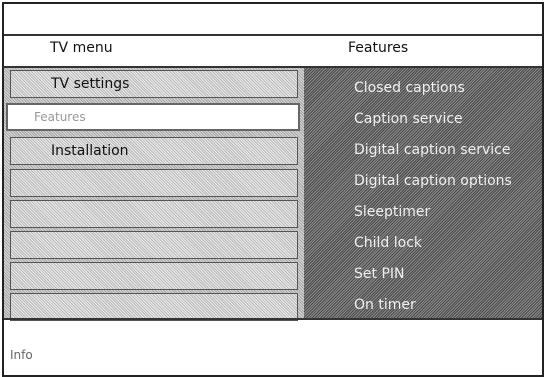 The image size is (544, 377). What do you see at coordinates (154, 84) in the screenshot?
I see `menu-item-tv-settings: TV settings` at bounding box center [154, 84].